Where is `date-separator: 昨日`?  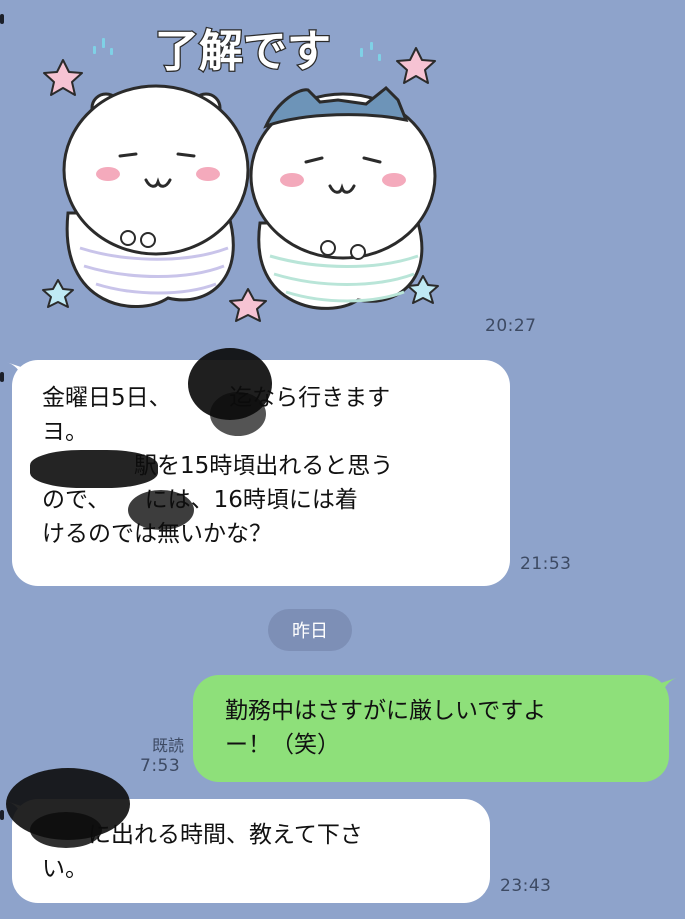
date-separator: 昨日 is located at coordinates (310, 630).